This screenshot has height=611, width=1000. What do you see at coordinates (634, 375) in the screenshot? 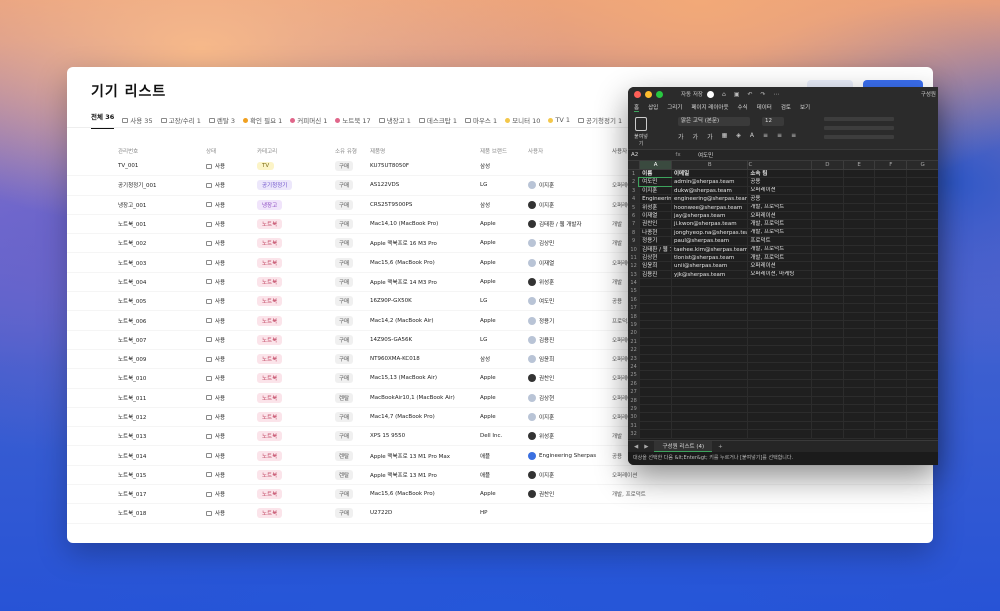
I see `row-number: 25` at bounding box center [634, 375].